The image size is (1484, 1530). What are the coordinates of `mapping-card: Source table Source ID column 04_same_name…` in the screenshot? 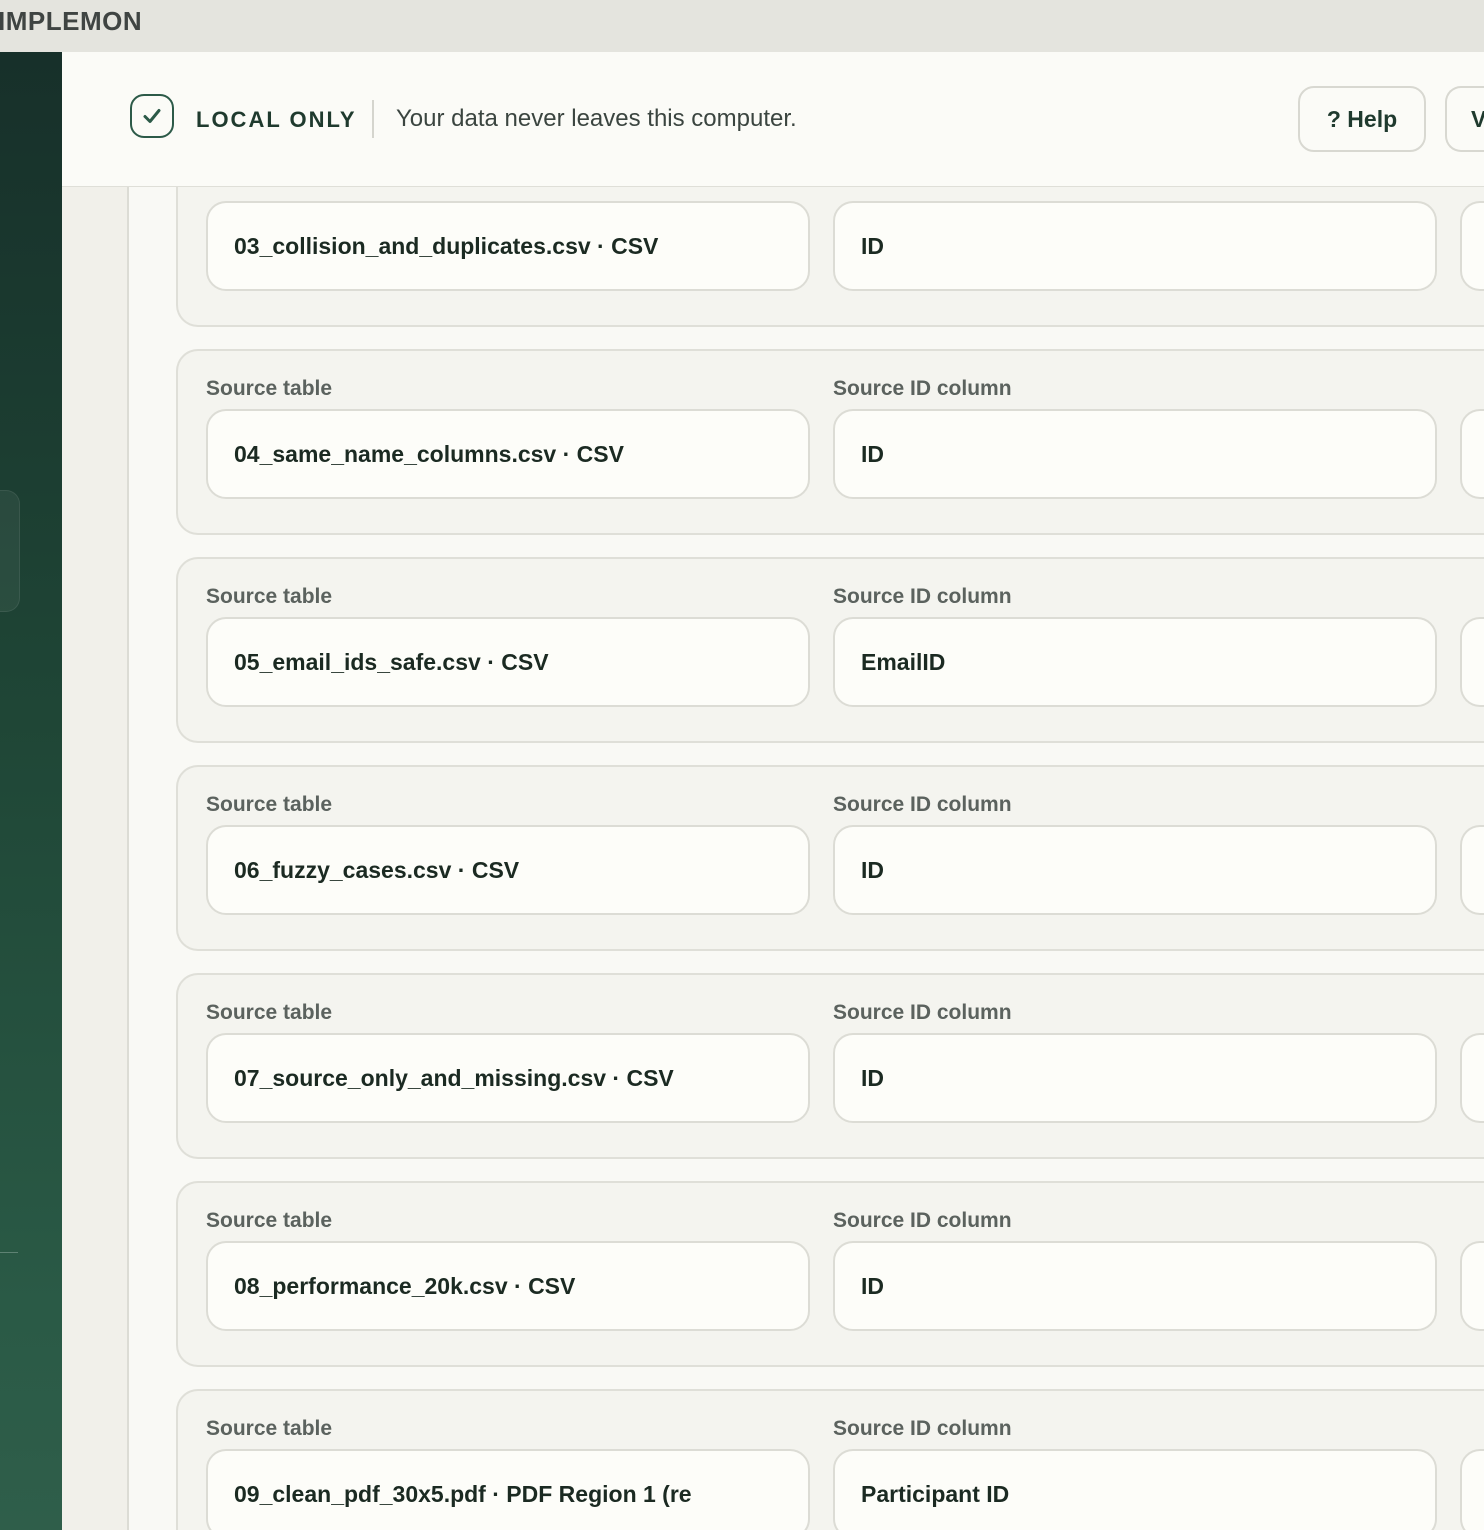 It's located at (830, 442).